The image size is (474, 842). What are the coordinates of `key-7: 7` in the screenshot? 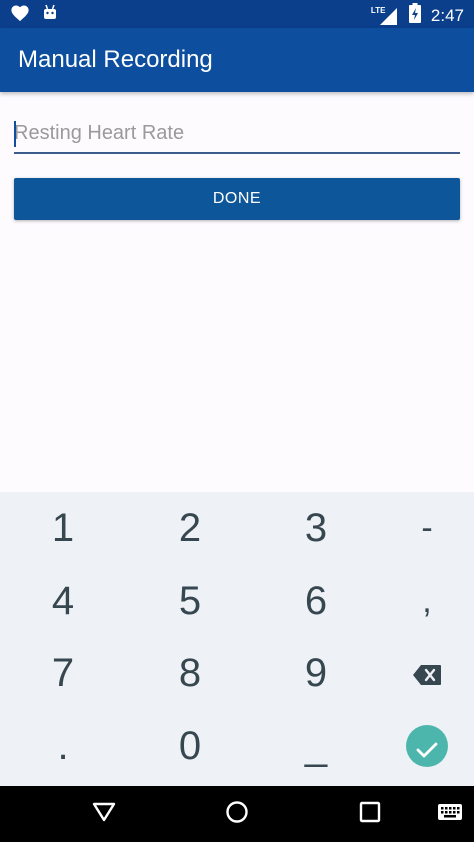 It's located at (63, 673).